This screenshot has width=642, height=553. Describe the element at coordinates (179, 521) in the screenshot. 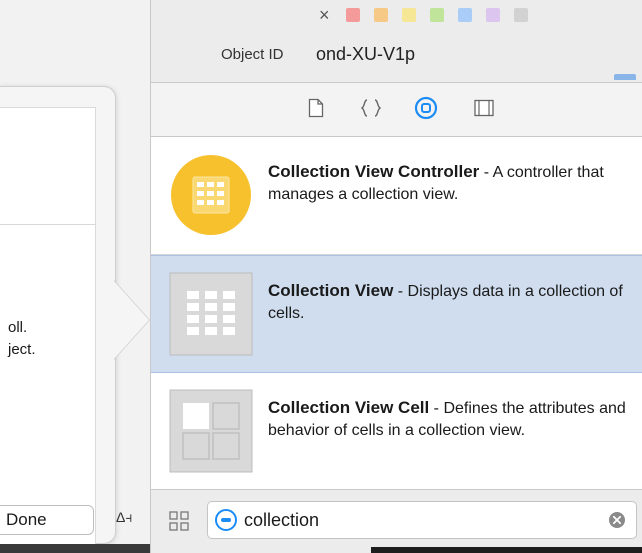

I see `grid-view-icon` at that location.